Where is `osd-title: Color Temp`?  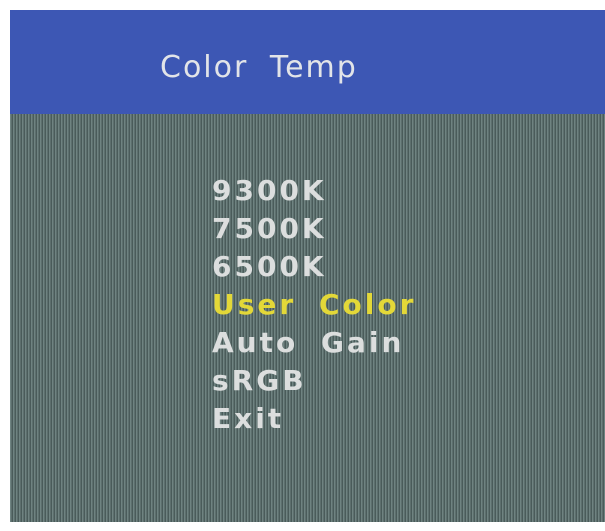 osd-title: Color Temp is located at coordinates (259, 67).